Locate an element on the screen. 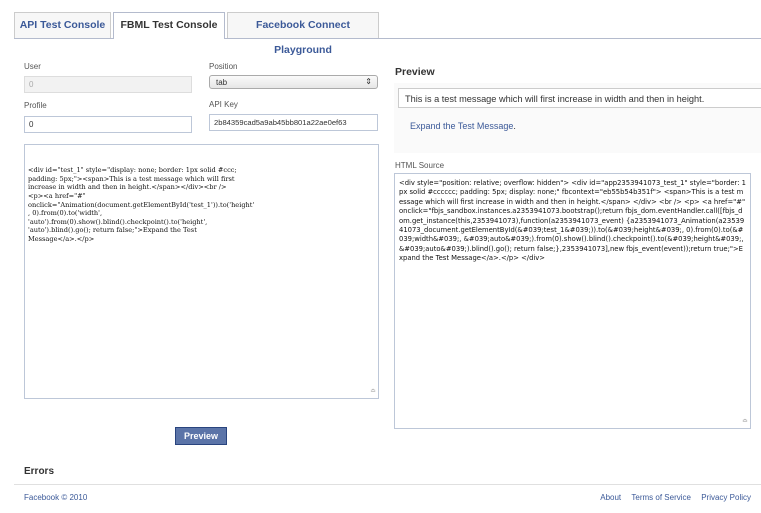 The height and width of the screenshot is (513, 761). preview-button: Preview is located at coordinates (201, 436).